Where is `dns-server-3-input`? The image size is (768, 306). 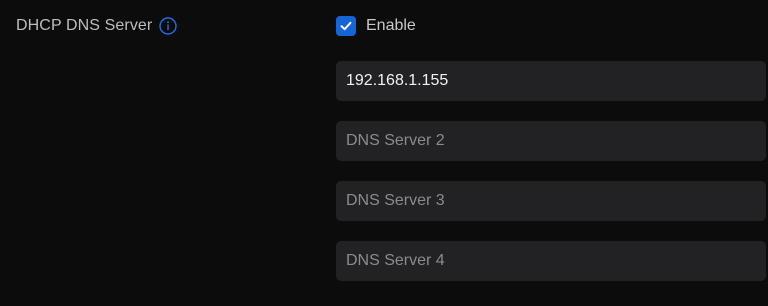
dns-server-3-input is located at coordinates (551, 201).